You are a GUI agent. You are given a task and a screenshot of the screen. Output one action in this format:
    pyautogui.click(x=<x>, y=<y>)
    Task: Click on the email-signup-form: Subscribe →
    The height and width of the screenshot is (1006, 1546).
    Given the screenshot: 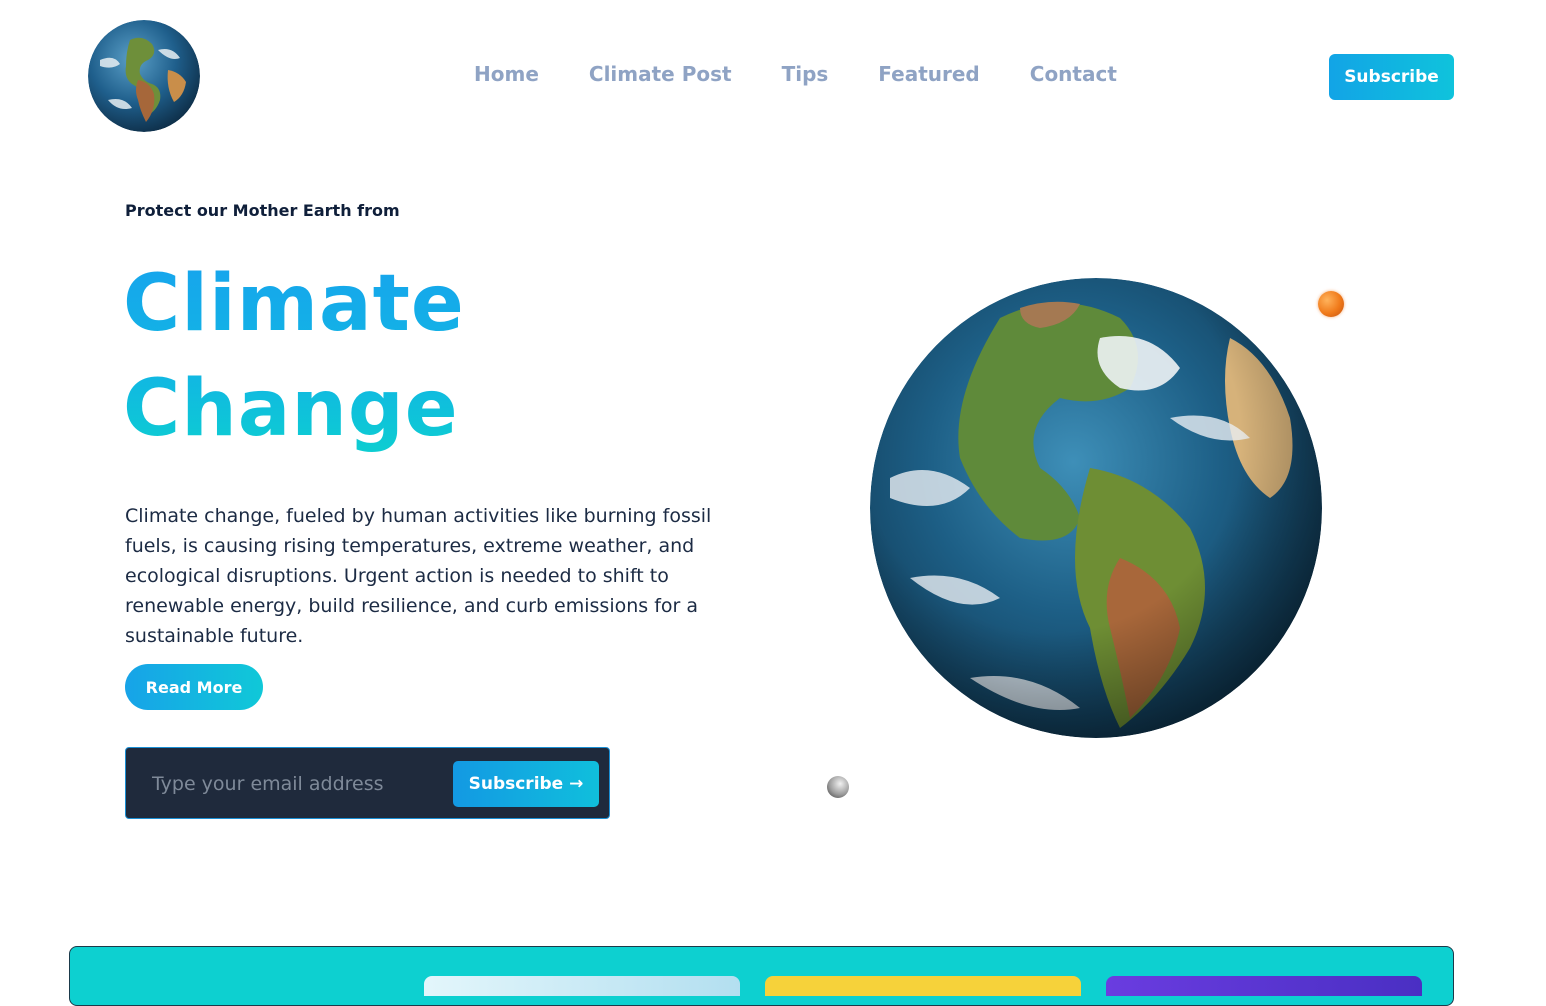 What is the action you would take?
    pyautogui.click(x=367, y=783)
    